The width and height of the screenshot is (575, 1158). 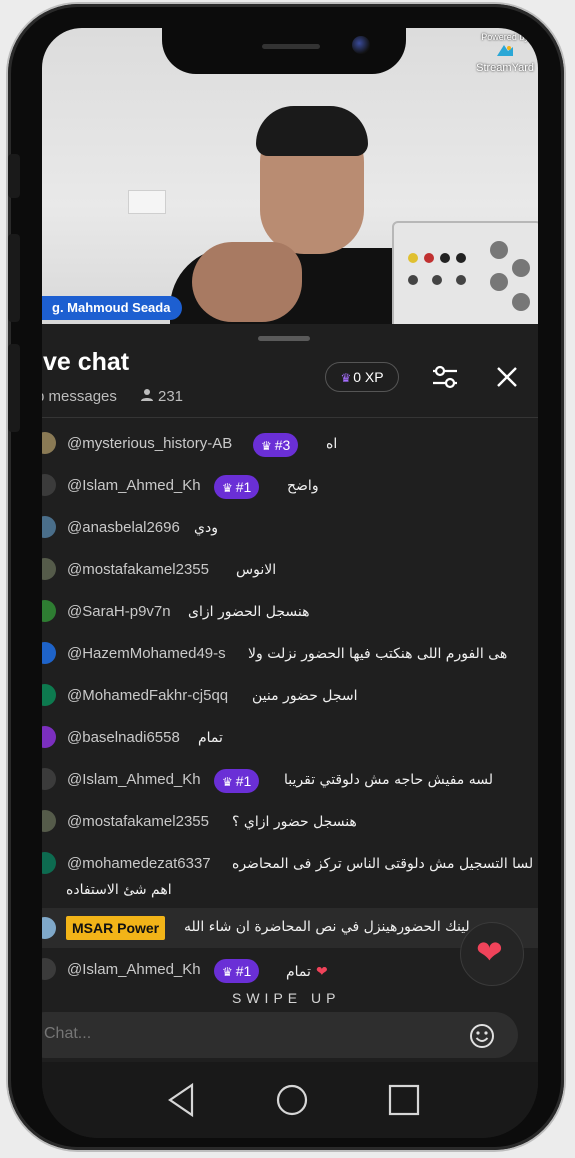 I want to click on message-text: ودي, so click(x=206, y=528).